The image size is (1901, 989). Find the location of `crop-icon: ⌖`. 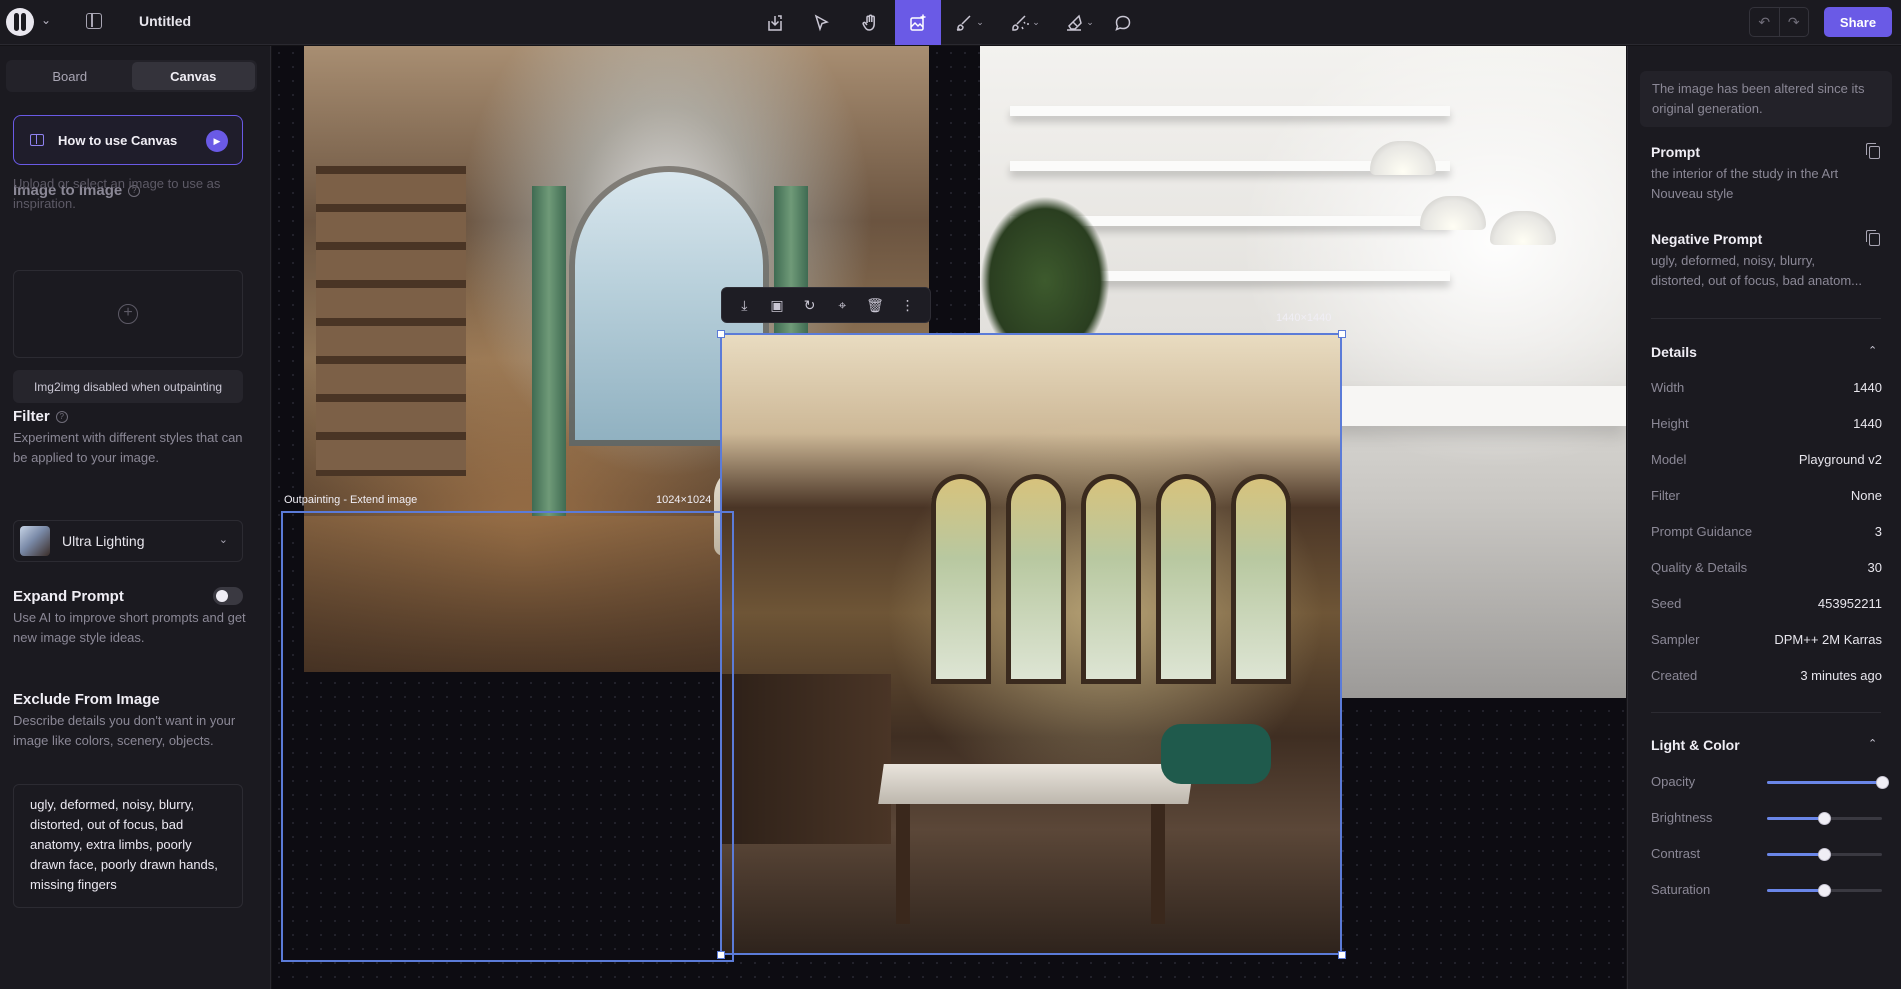

crop-icon: ⌖ is located at coordinates (842, 305).